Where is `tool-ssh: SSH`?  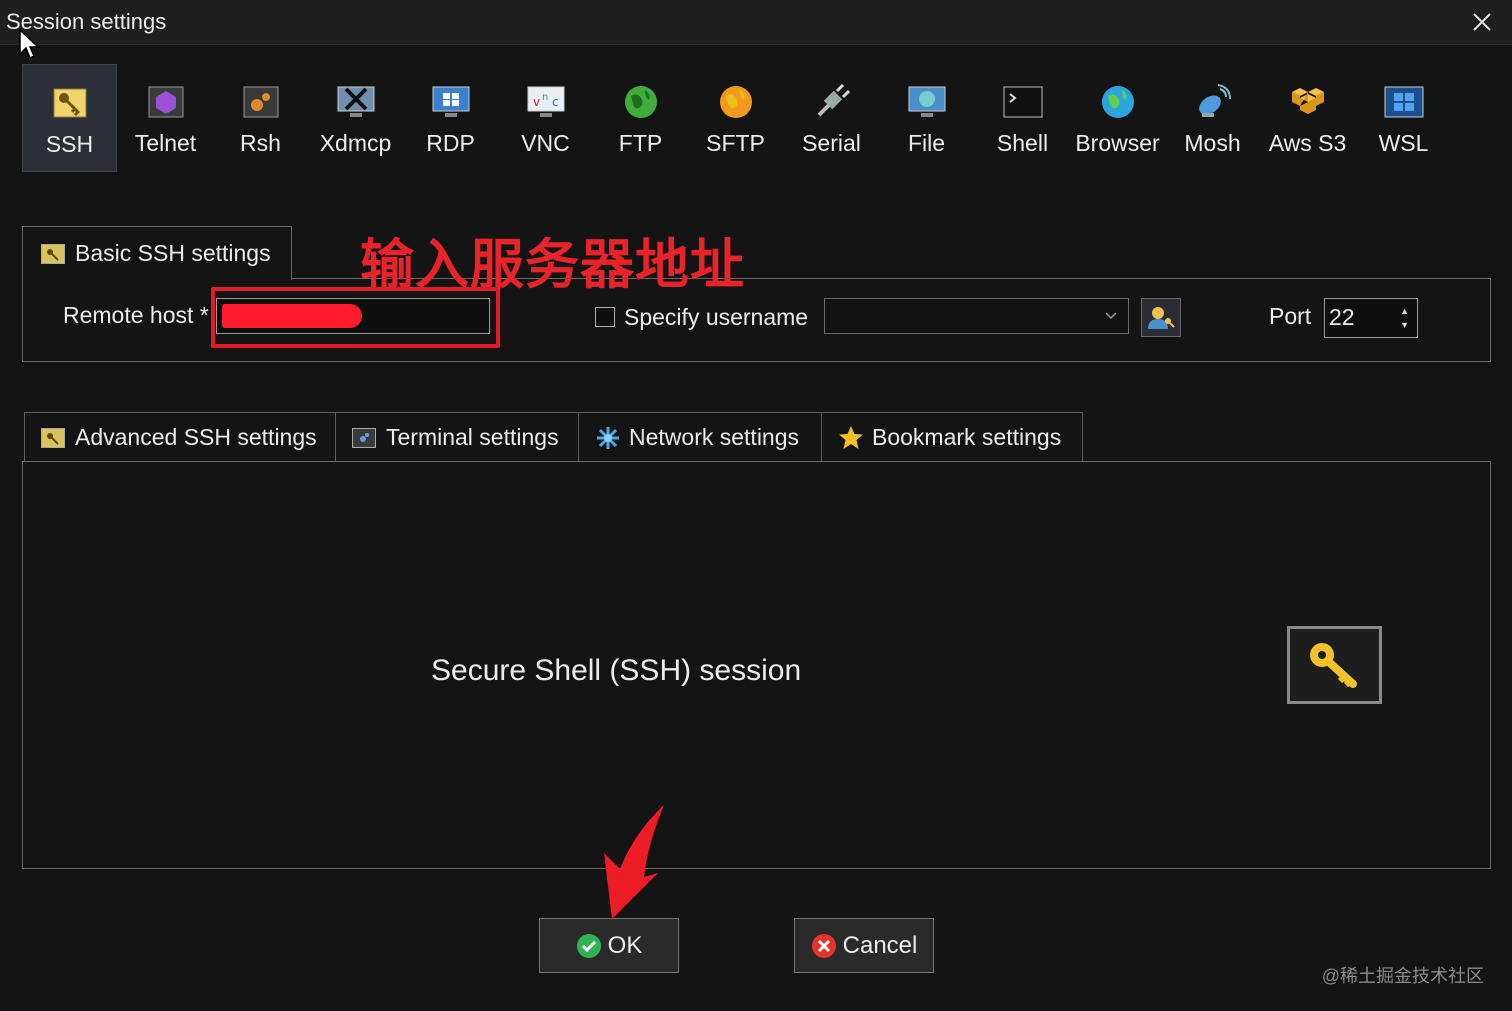 tool-ssh: SSH is located at coordinates (69, 118).